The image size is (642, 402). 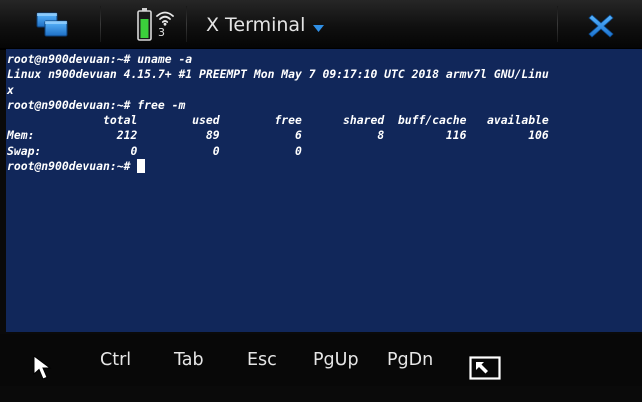 I want to click on task-switcher-icon, so click(x=52, y=24).